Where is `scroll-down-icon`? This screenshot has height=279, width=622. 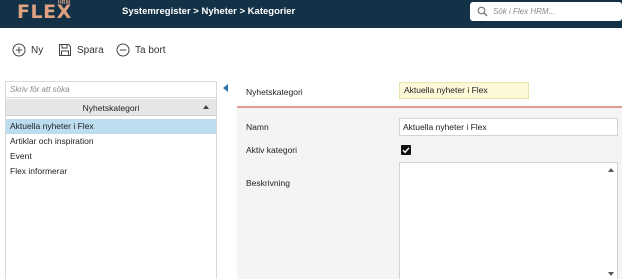
scroll-down-icon is located at coordinates (611, 274).